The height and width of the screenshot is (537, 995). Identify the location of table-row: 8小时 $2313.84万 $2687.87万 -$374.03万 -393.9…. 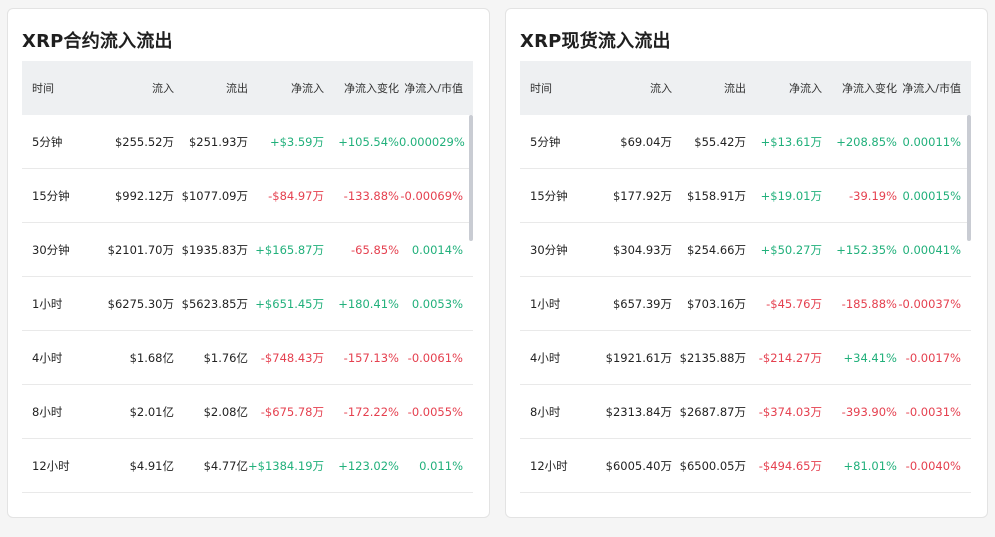
(745, 412).